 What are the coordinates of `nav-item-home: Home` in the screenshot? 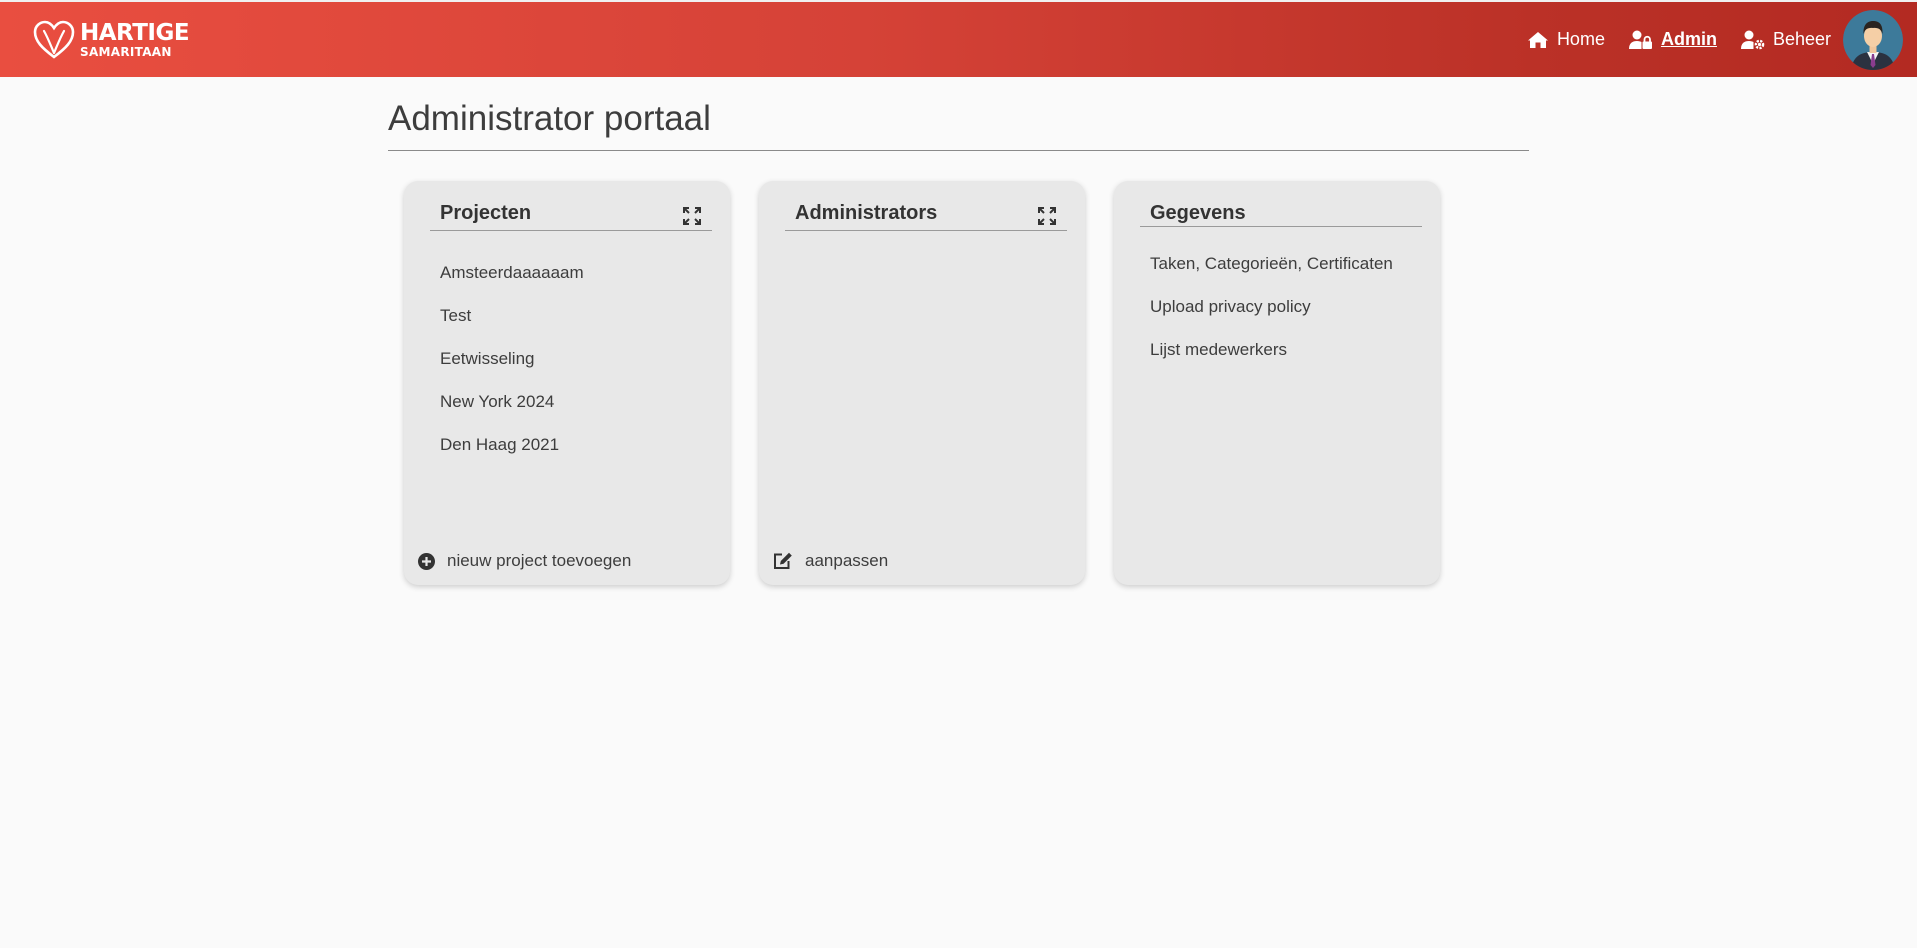 It's located at (1566, 39).